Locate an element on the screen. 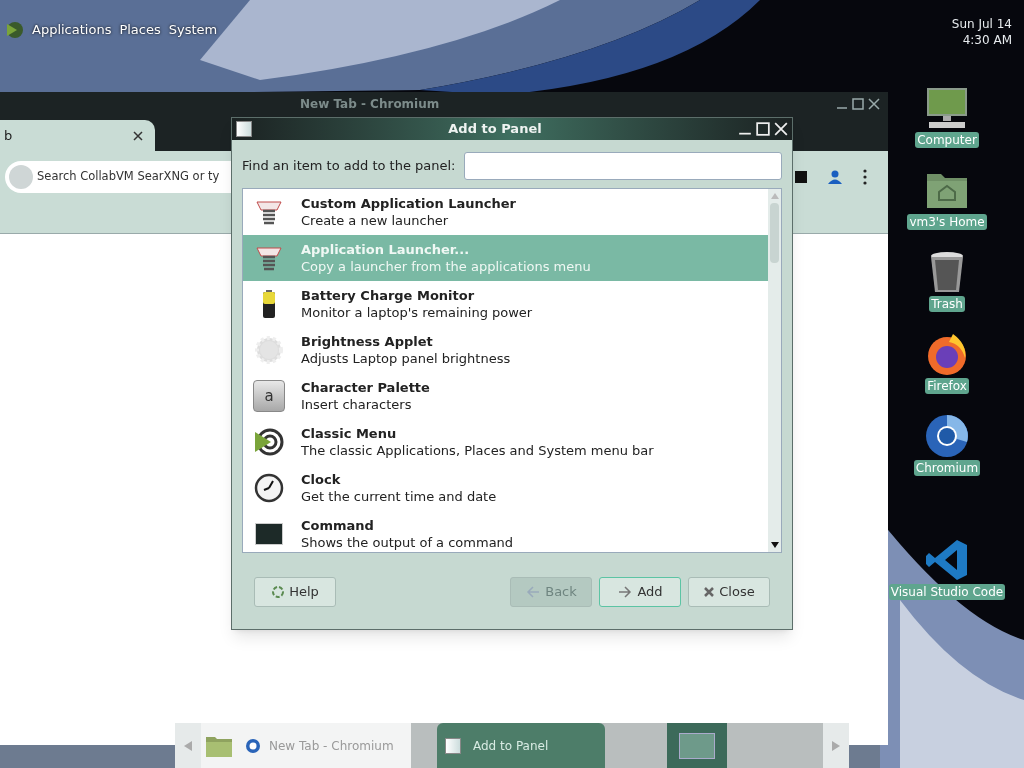 This screenshot has width=1024, height=768. item-description: The classic Applications, Places and System menu bar is located at coordinates (477, 450).